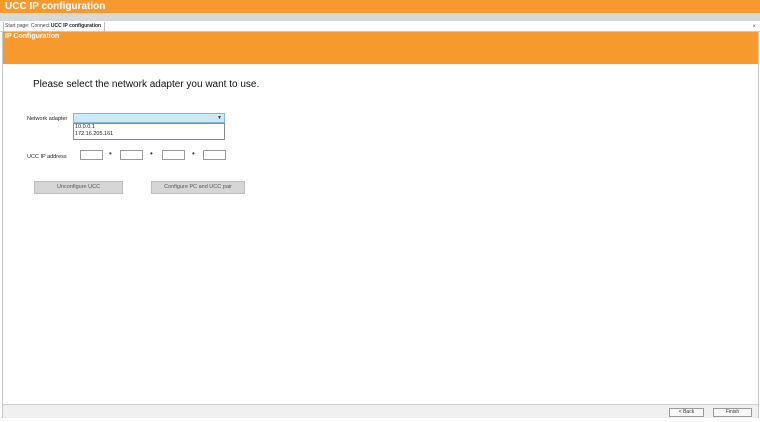 The image size is (760, 422). Describe the element at coordinates (380, 44) in the screenshot. I see `panel-header: IP Configuration ×` at that location.